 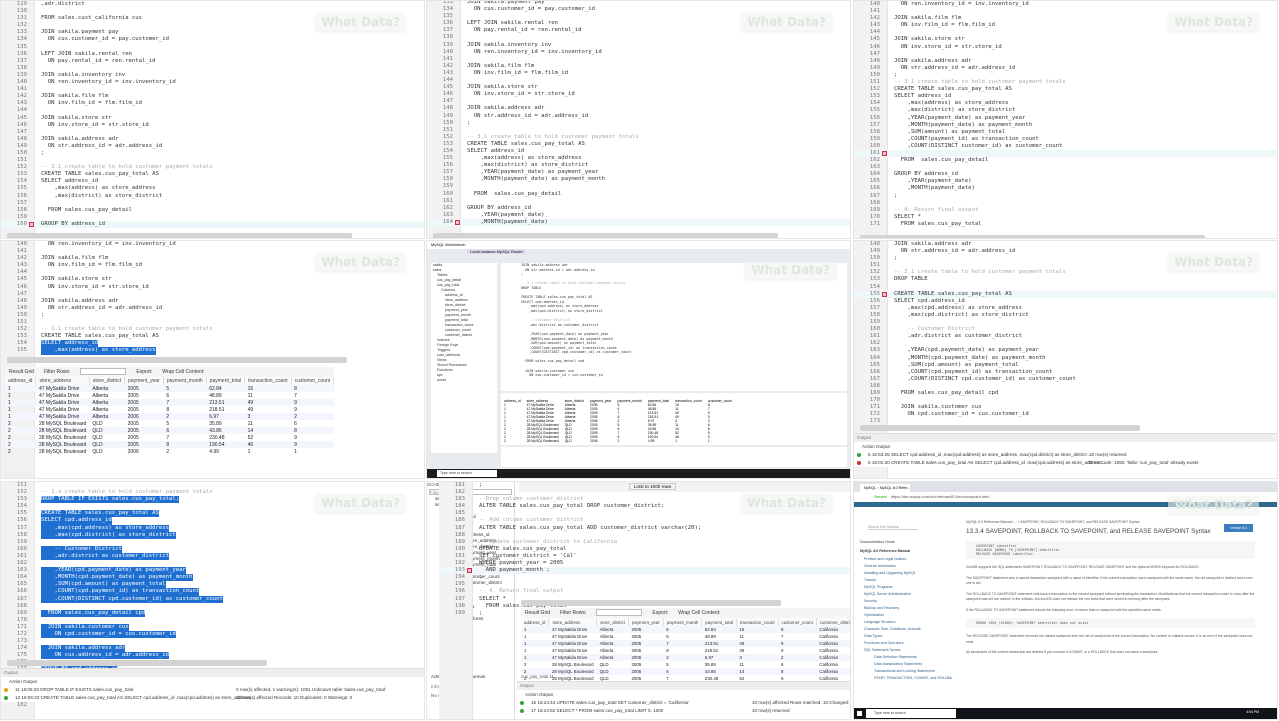 I want to click on connection-tab: Local instance MySQL Router, so click(x=496, y=251).